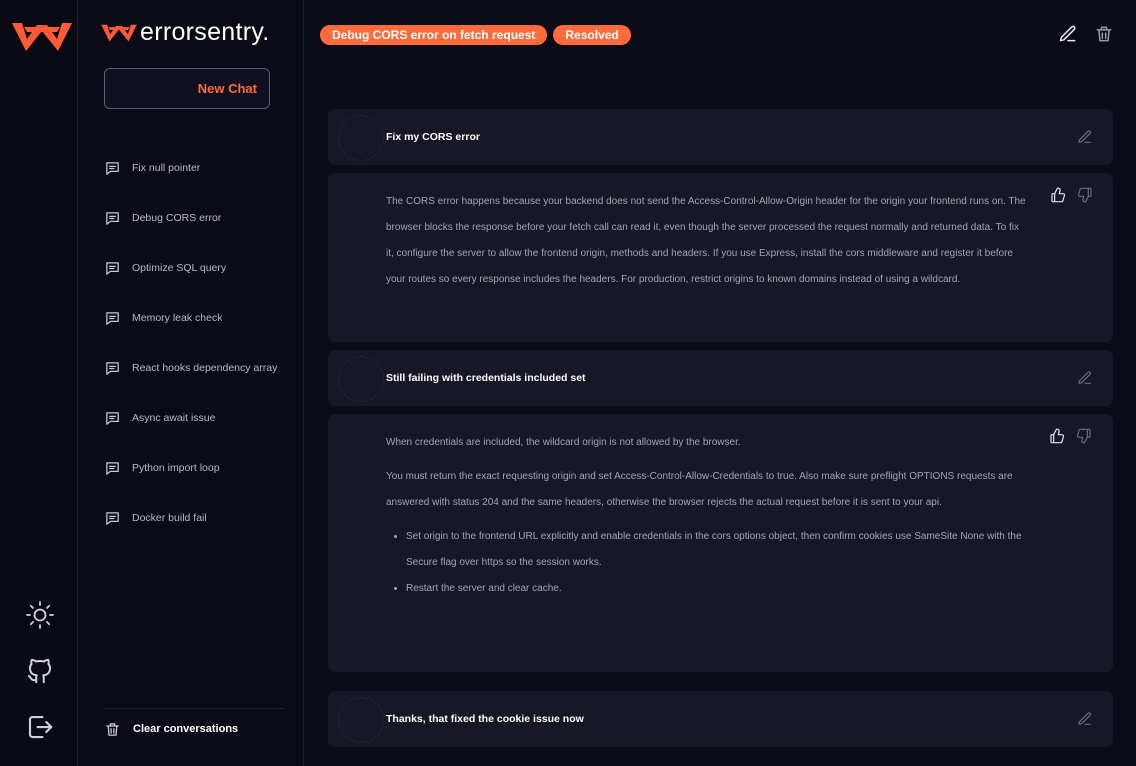 This screenshot has height=766, width=1136. What do you see at coordinates (187, 88) in the screenshot?
I see `new-chat-button: New Chat` at bounding box center [187, 88].